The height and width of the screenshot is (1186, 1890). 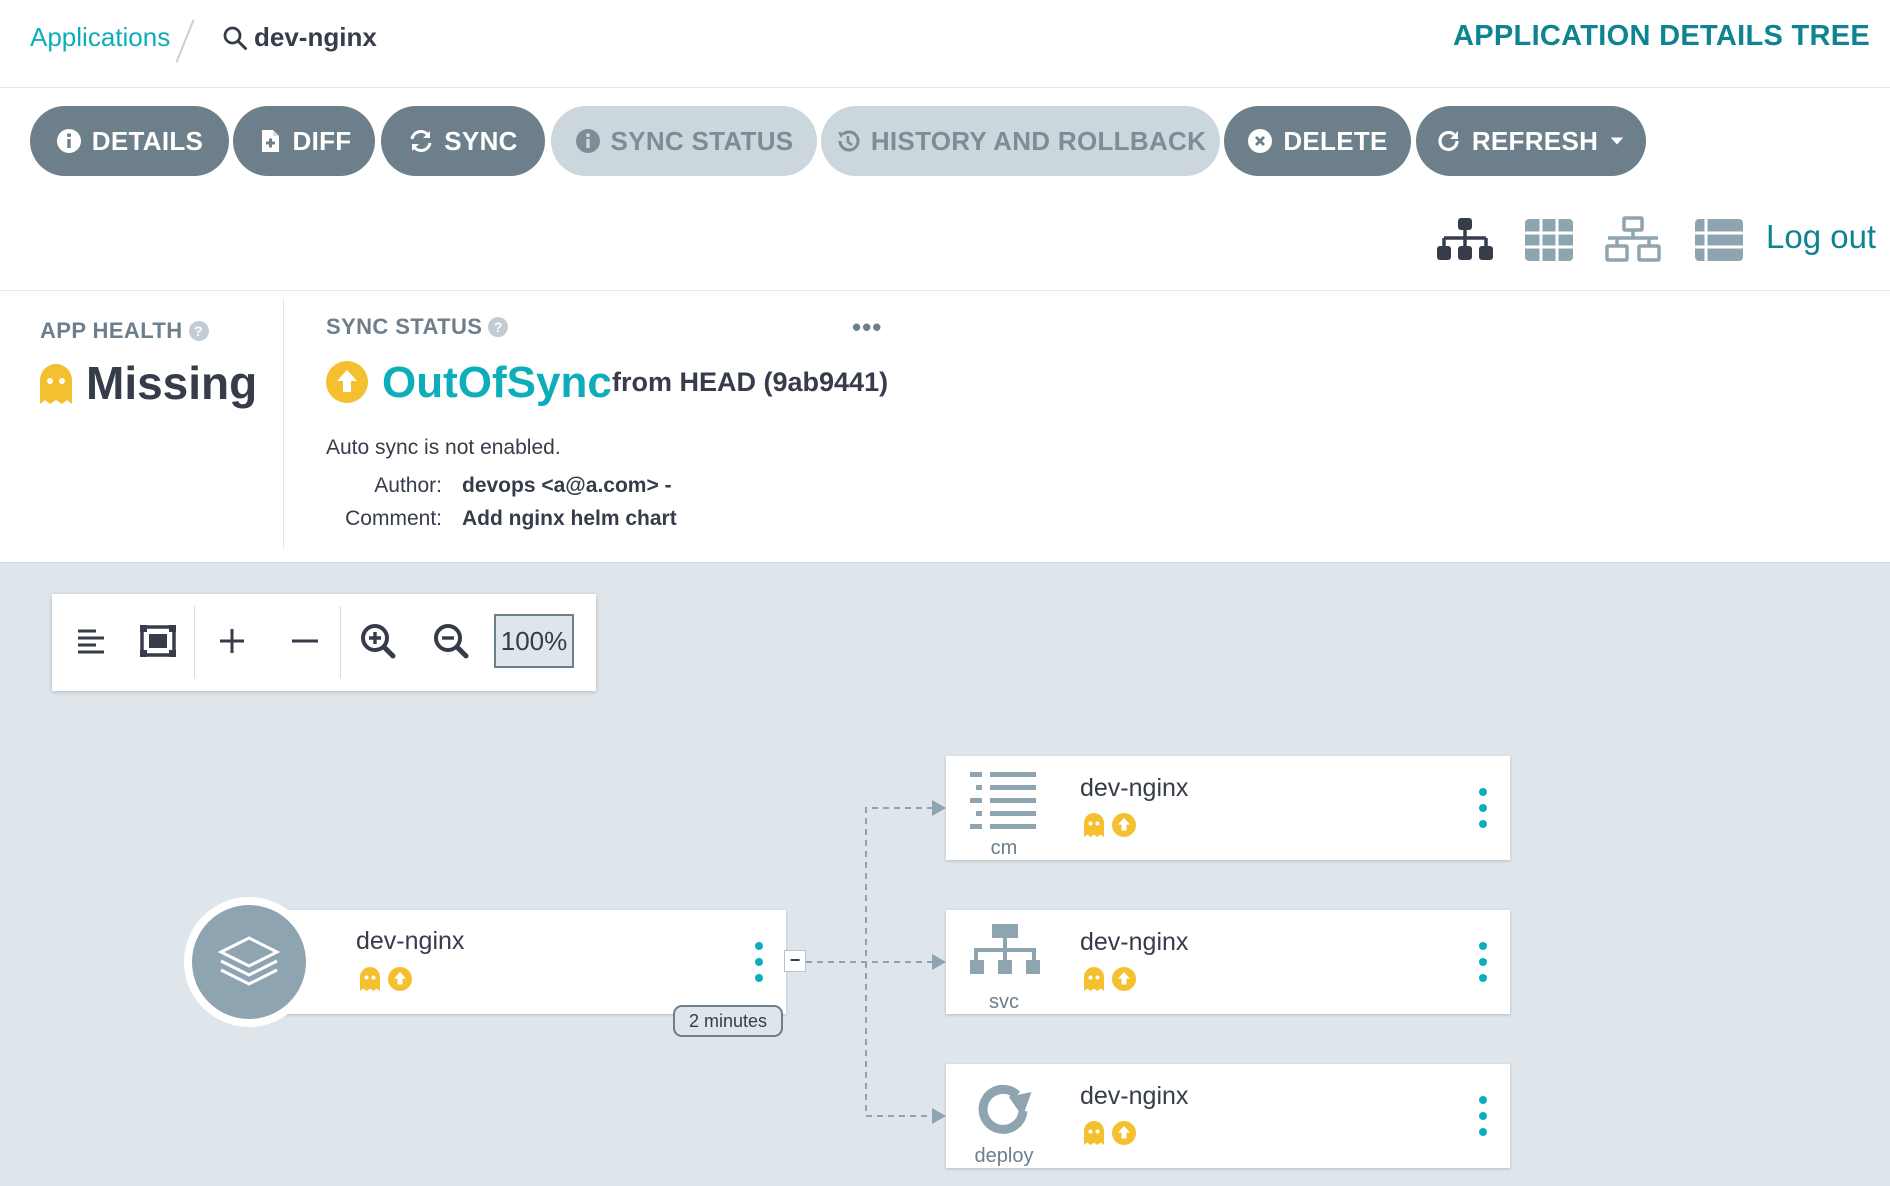 I want to click on network-view-icon, so click(x=1633, y=240).